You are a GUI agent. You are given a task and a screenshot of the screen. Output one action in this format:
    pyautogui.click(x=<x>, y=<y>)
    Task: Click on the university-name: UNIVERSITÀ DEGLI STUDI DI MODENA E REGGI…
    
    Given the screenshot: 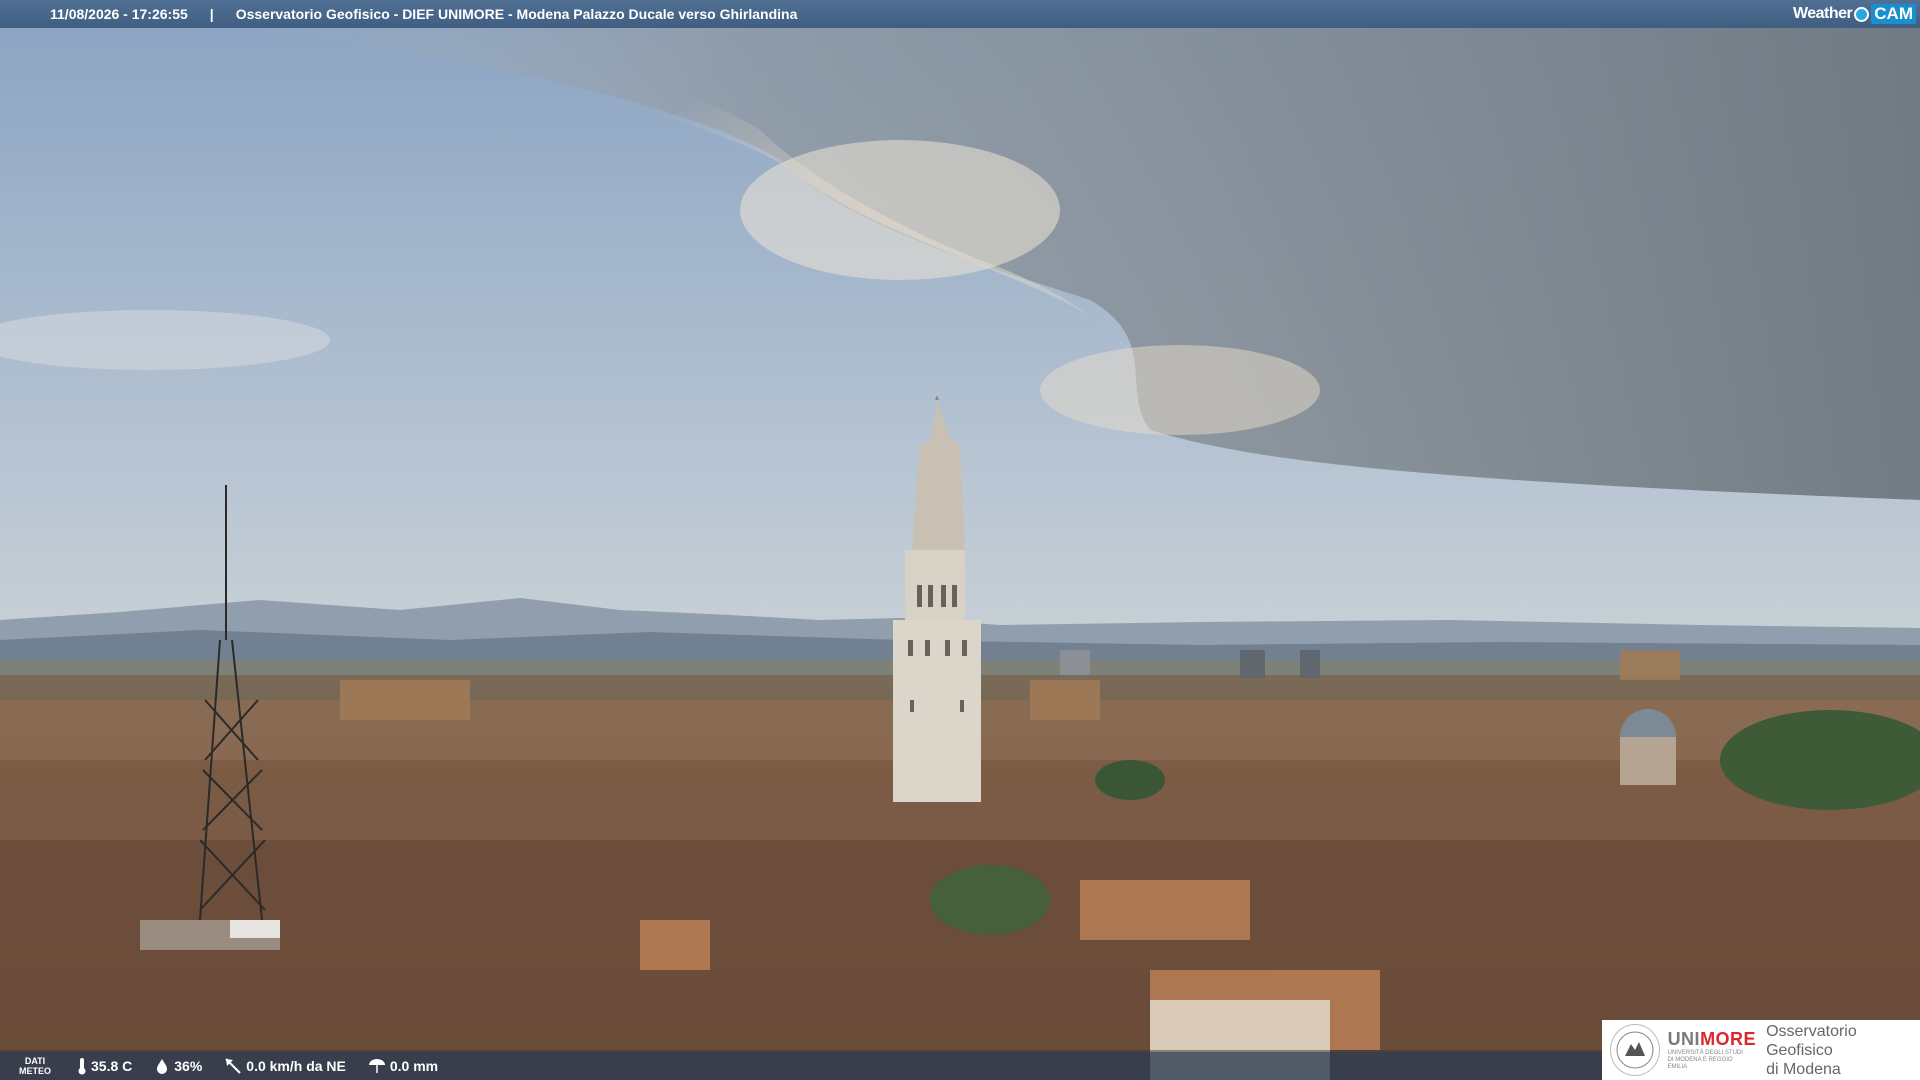 What is the action you would take?
    pyautogui.click(x=1705, y=1060)
    